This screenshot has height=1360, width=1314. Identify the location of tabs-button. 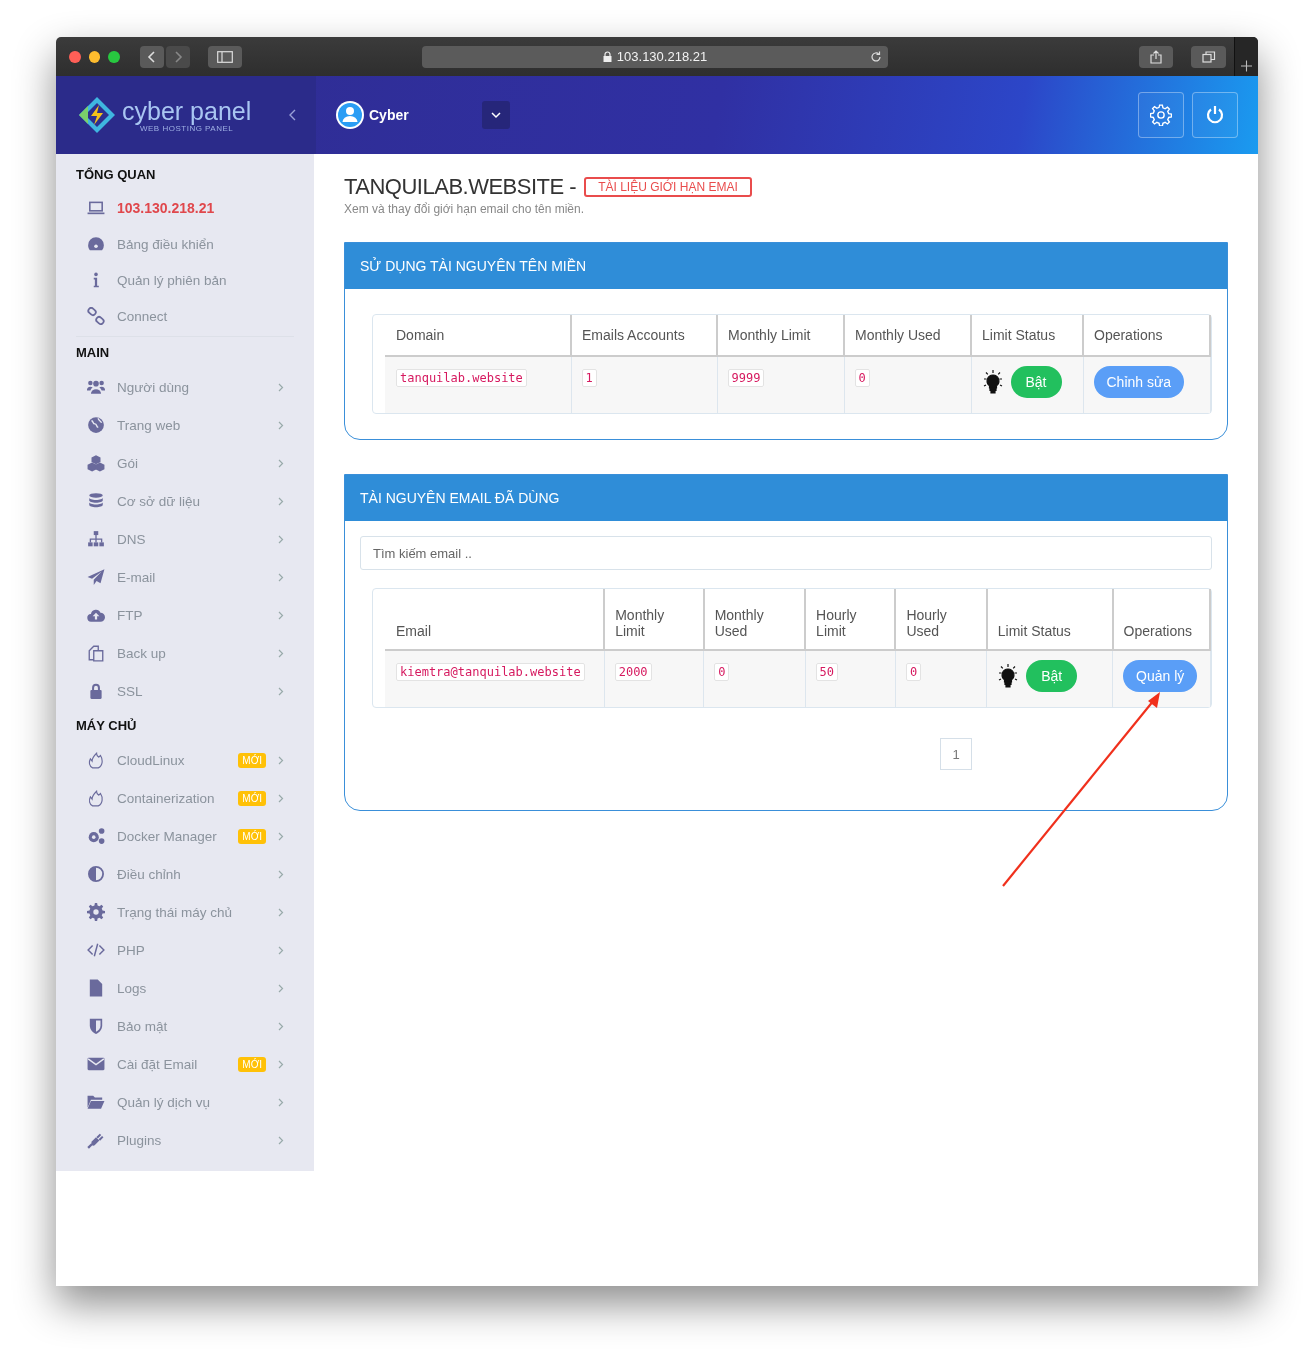
(1208, 56).